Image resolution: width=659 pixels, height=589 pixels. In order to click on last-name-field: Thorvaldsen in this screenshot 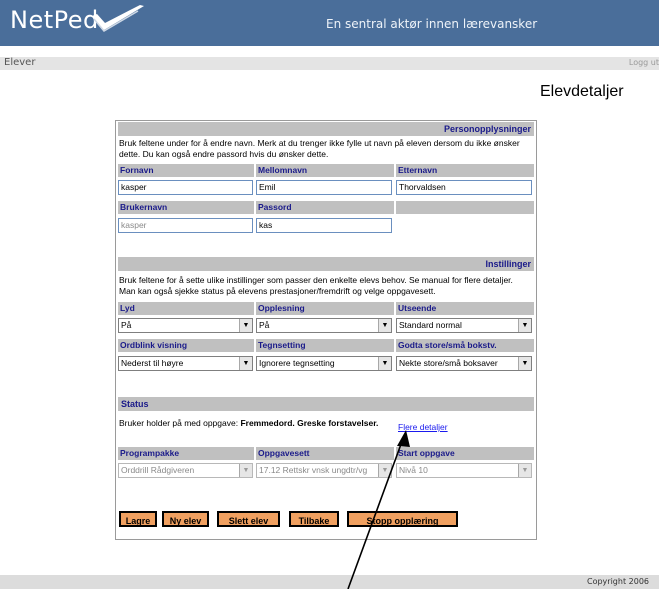, I will do `click(464, 187)`.